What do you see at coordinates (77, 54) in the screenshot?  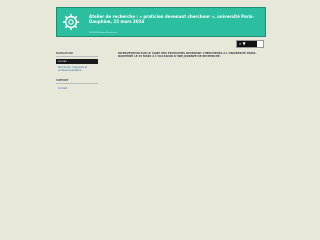 I see `sidebar-heading: NAVIGATION` at bounding box center [77, 54].